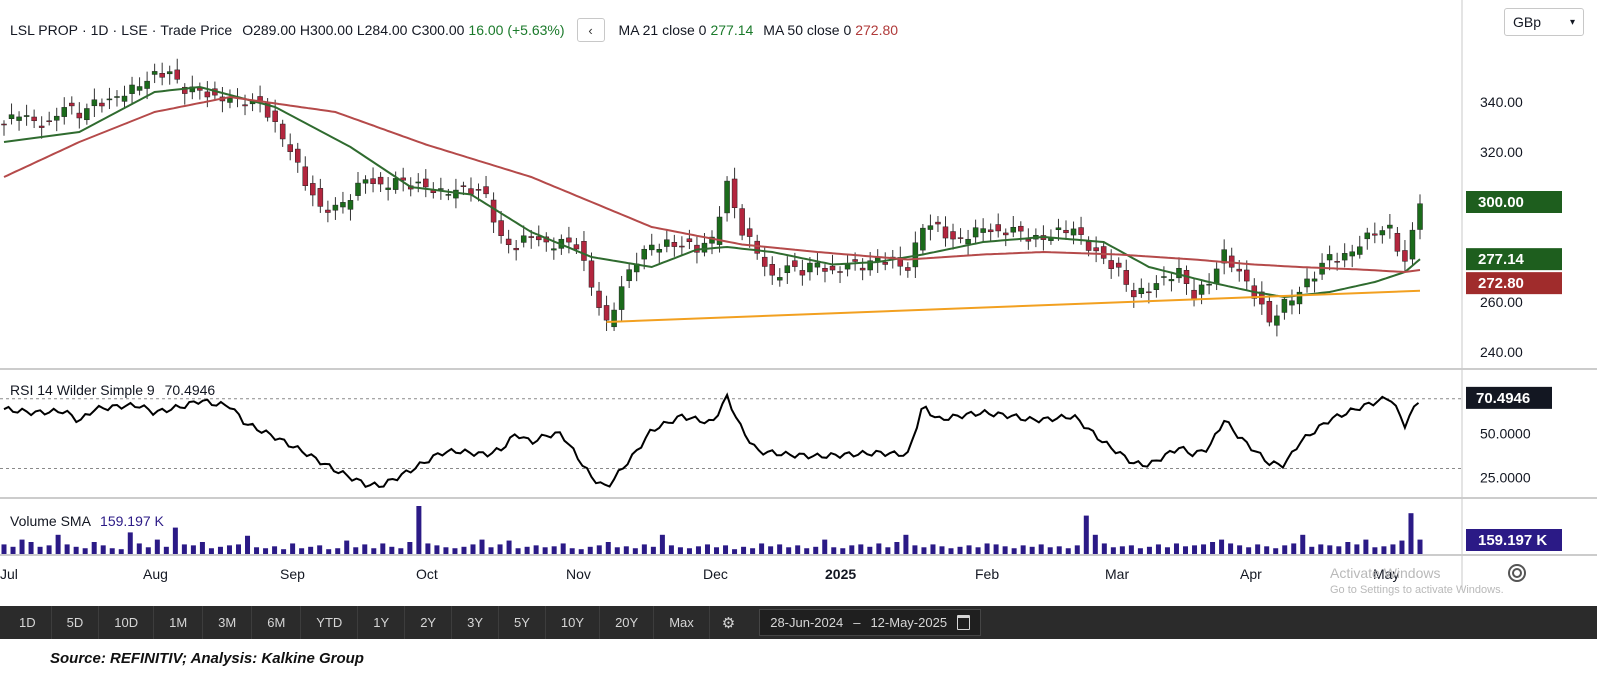  Describe the element at coordinates (127, 622) in the screenshot. I see `range-button-10d: 10D` at that location.